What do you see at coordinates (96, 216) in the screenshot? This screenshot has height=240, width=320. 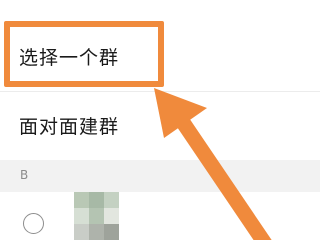 I see `avatar` at bounding box center [96, 216].